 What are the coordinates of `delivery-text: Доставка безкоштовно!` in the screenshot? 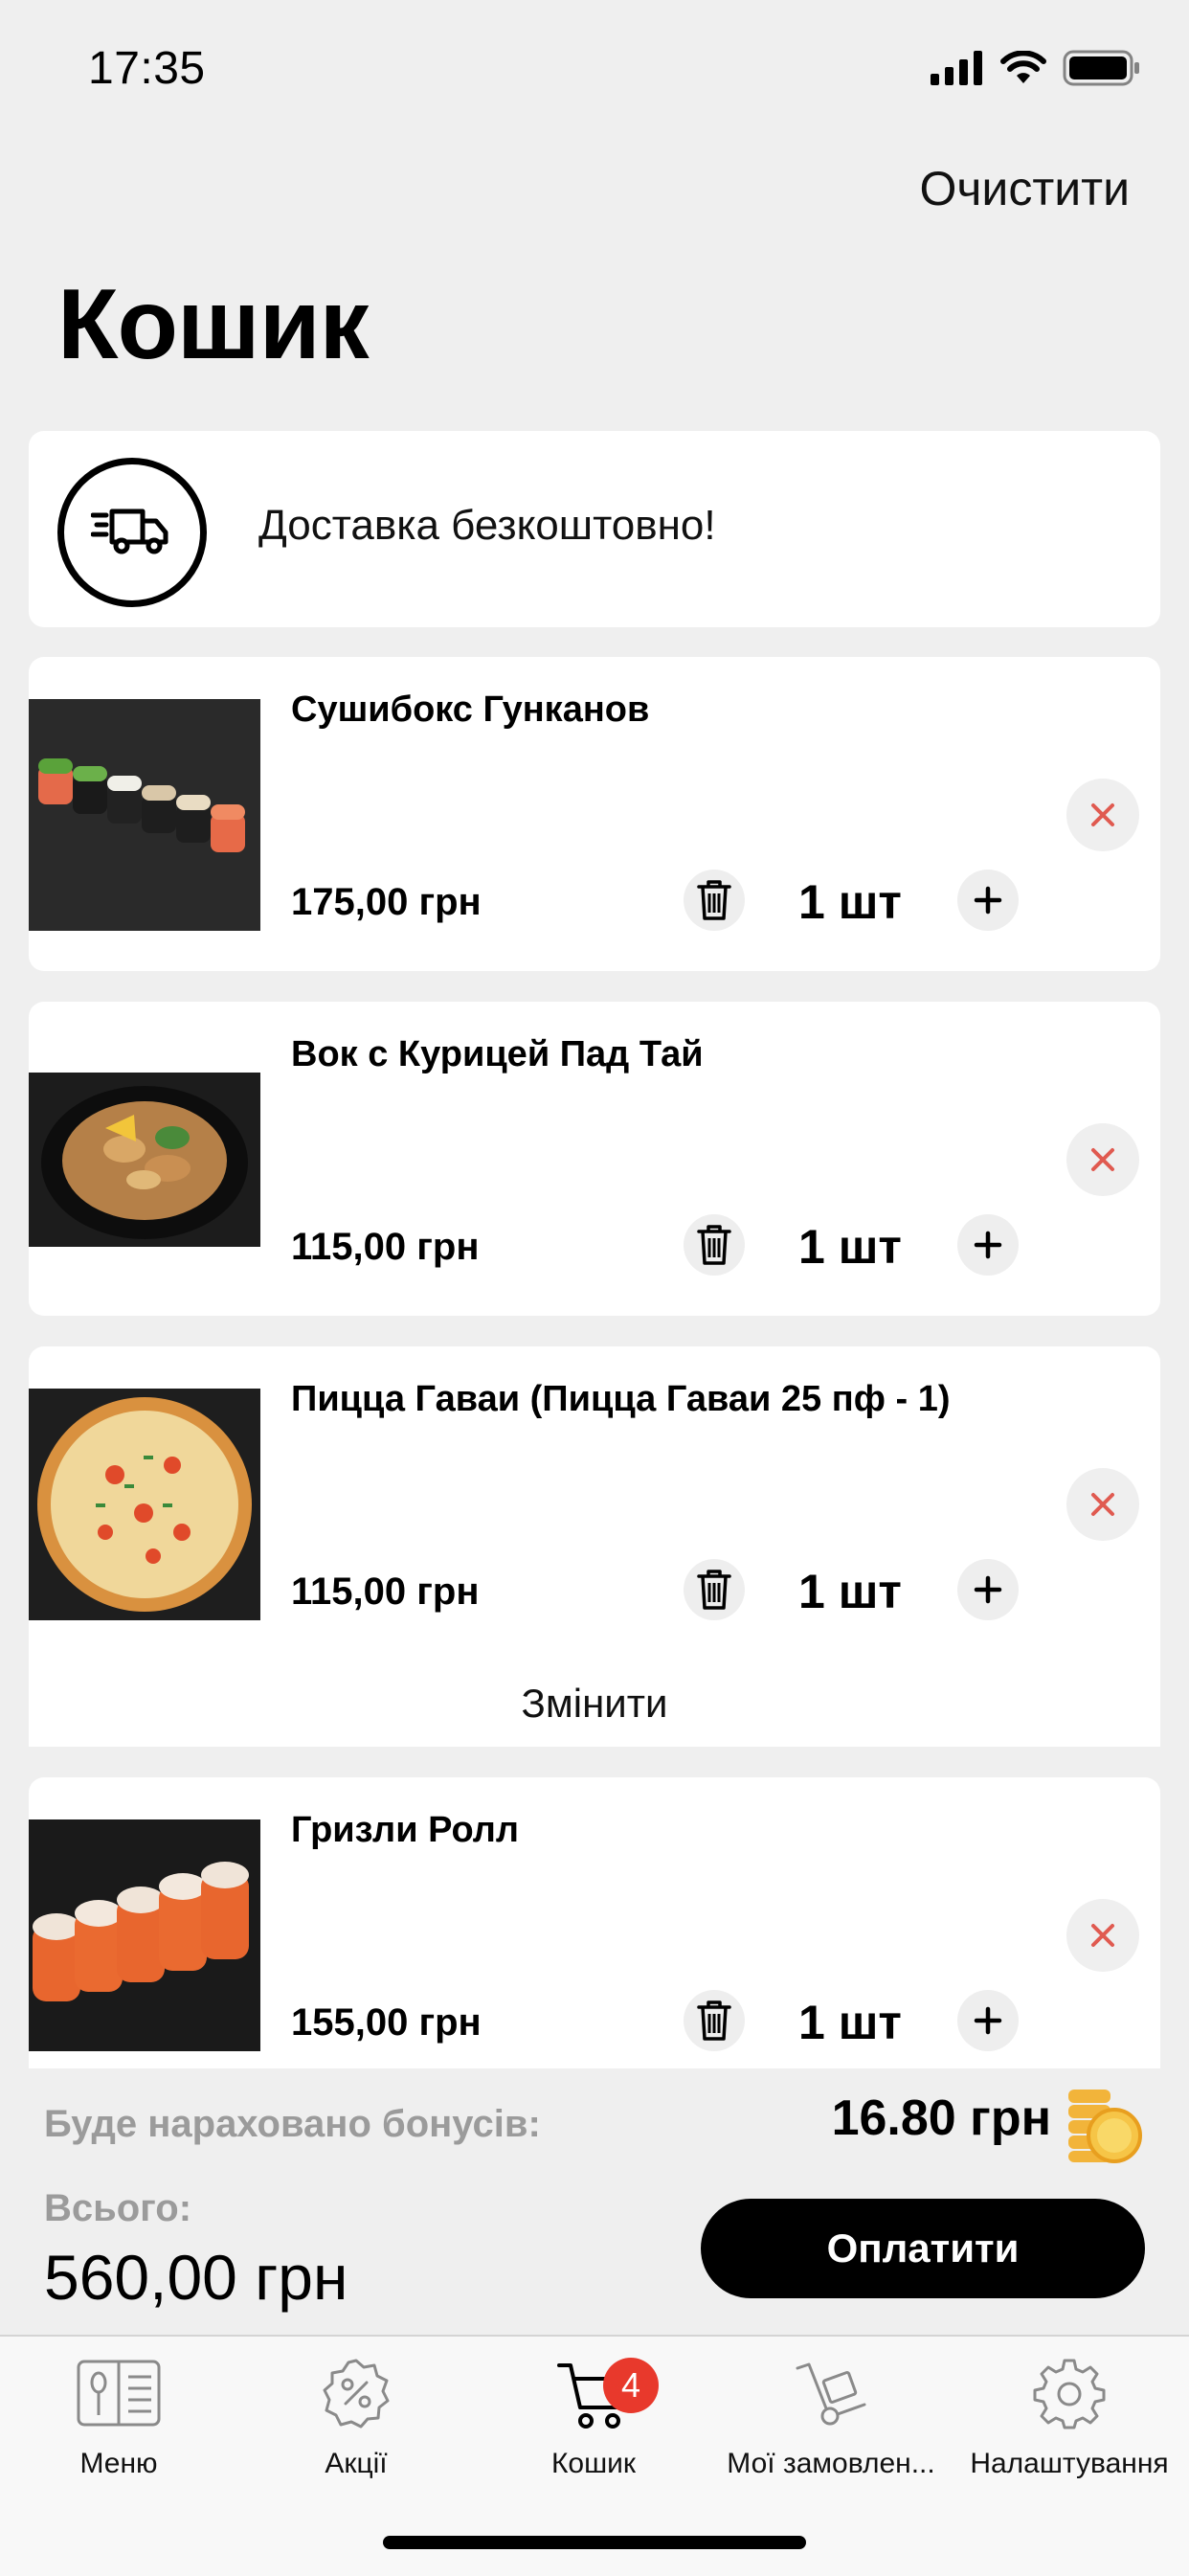 It's located at (487, 525).